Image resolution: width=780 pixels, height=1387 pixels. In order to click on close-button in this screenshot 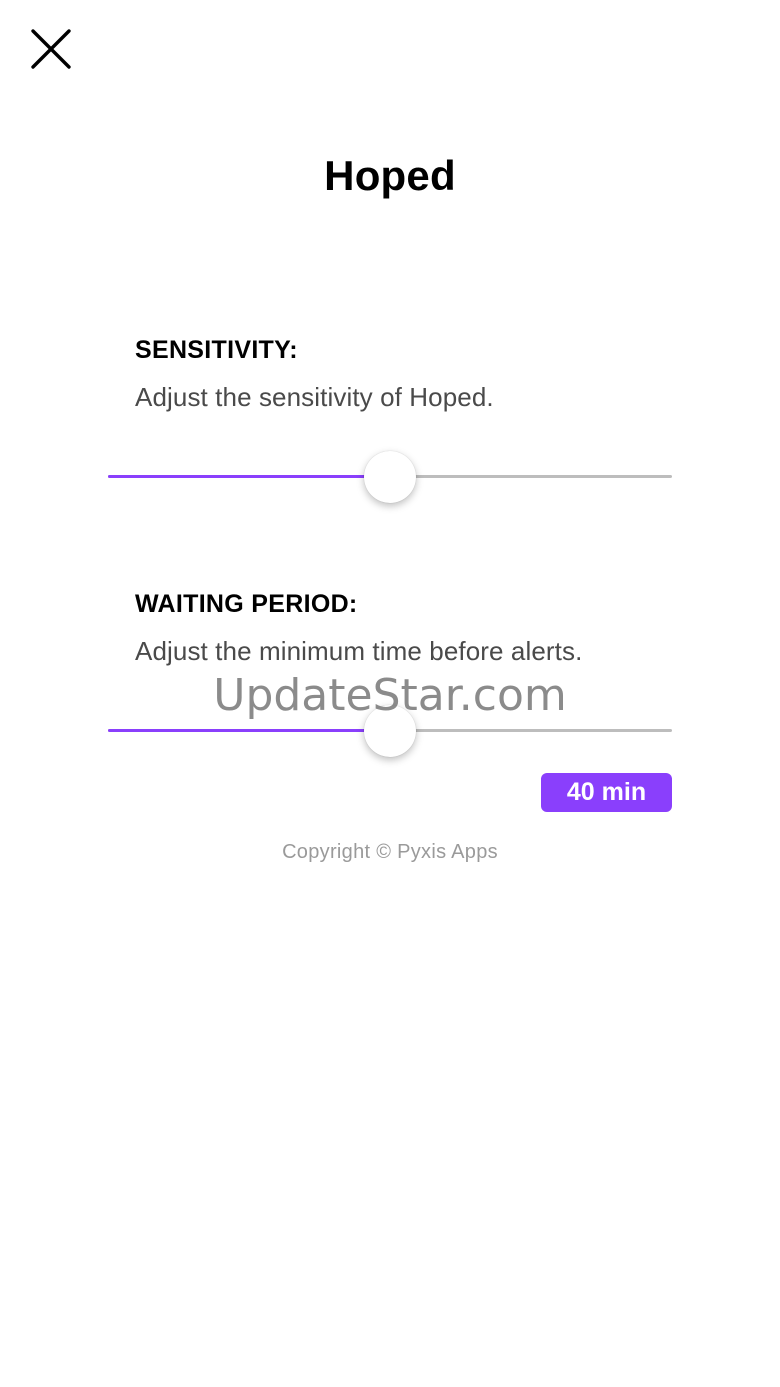, I will do `click(51, 49)`.